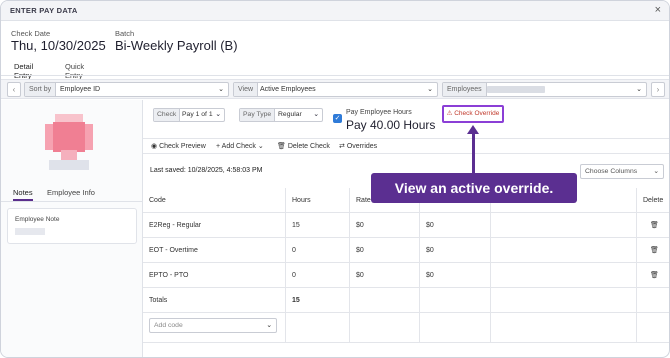  Describe the element at coordinates (653, 300) in the screenshot. I see `totals-delete` at that location.